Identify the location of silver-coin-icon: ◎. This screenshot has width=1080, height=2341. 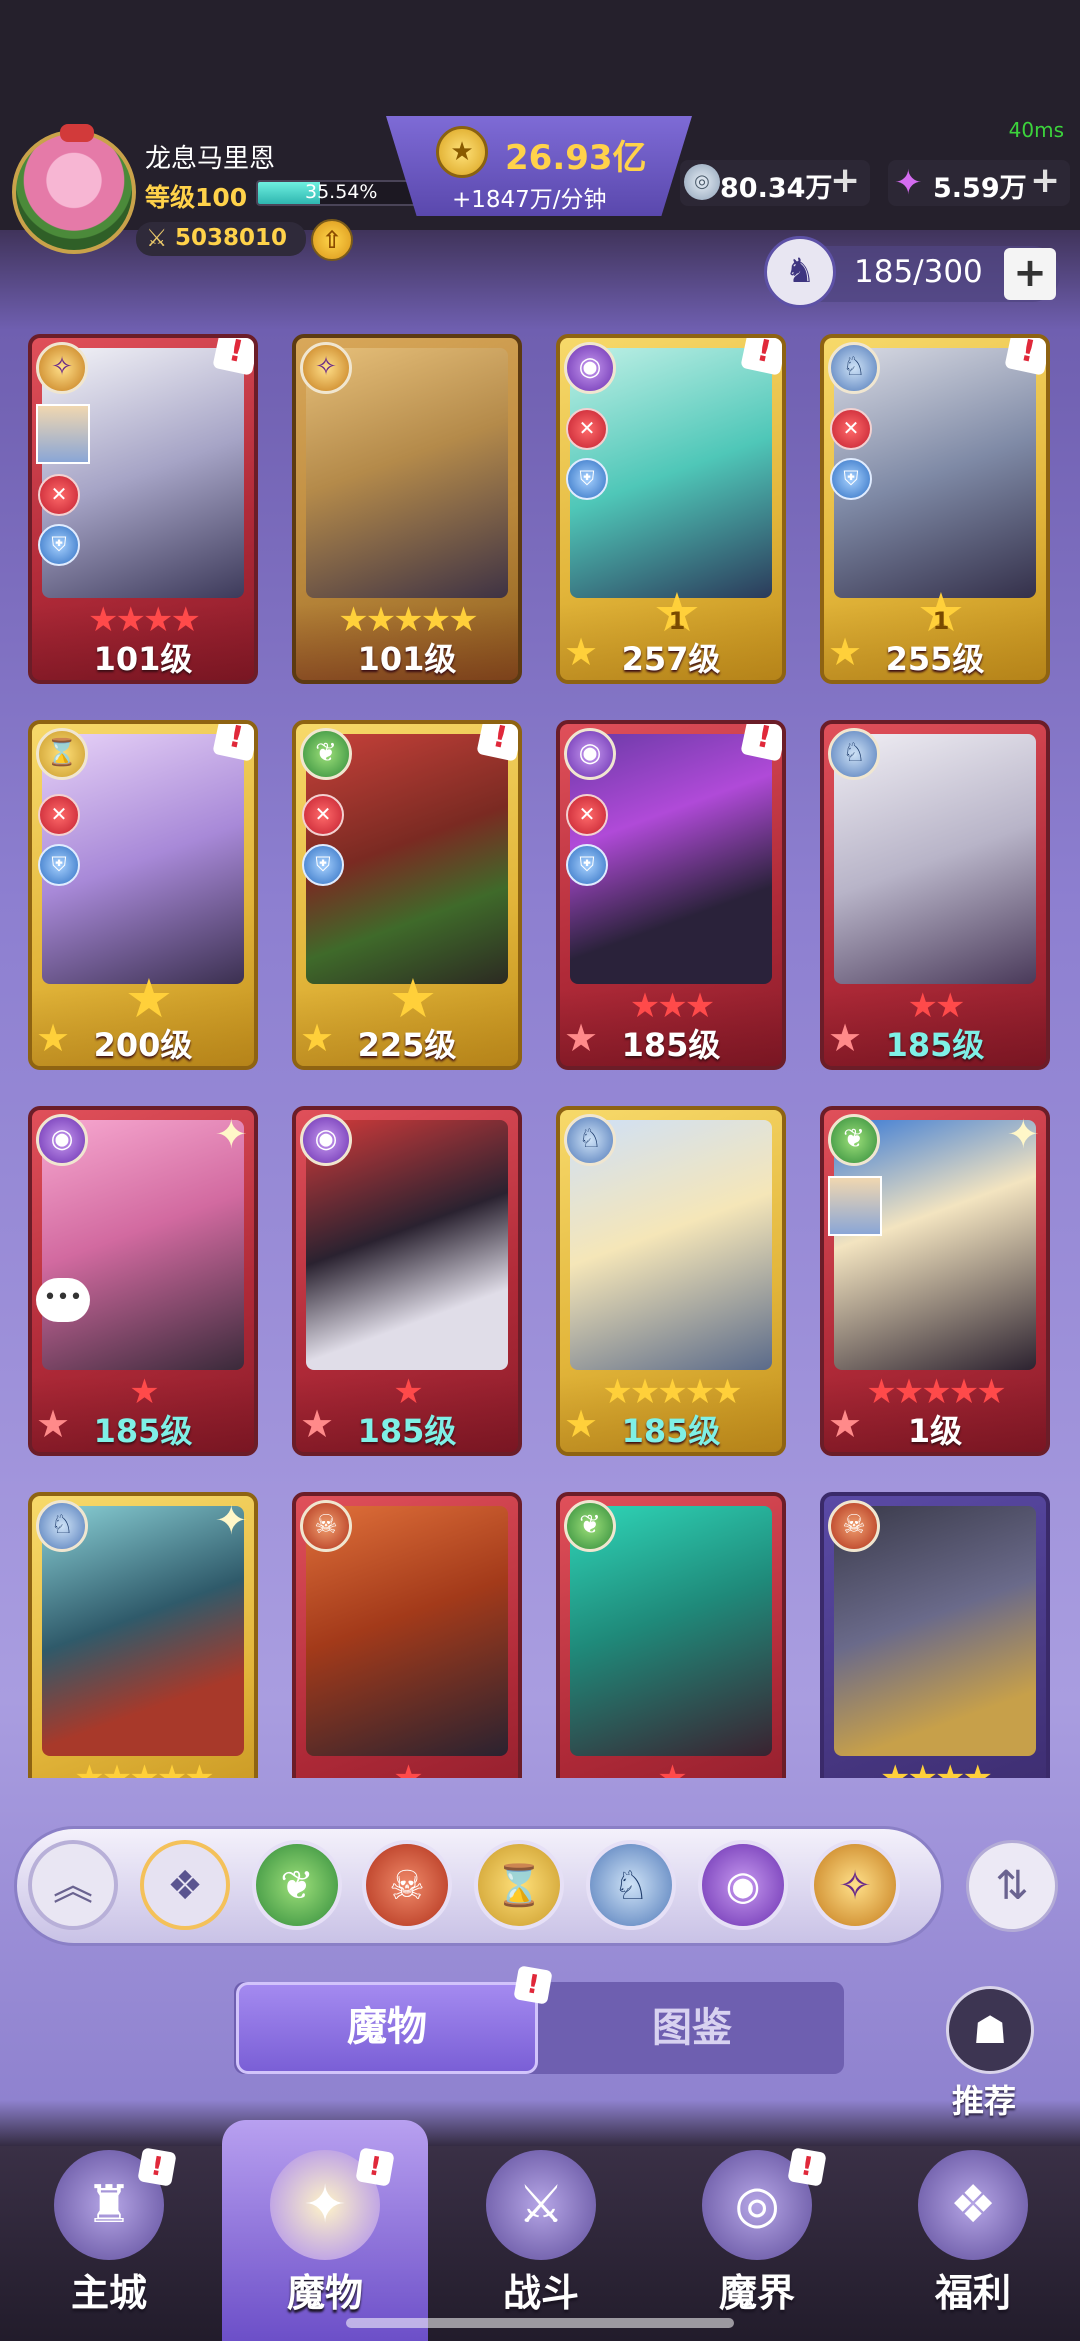
(702, 182).